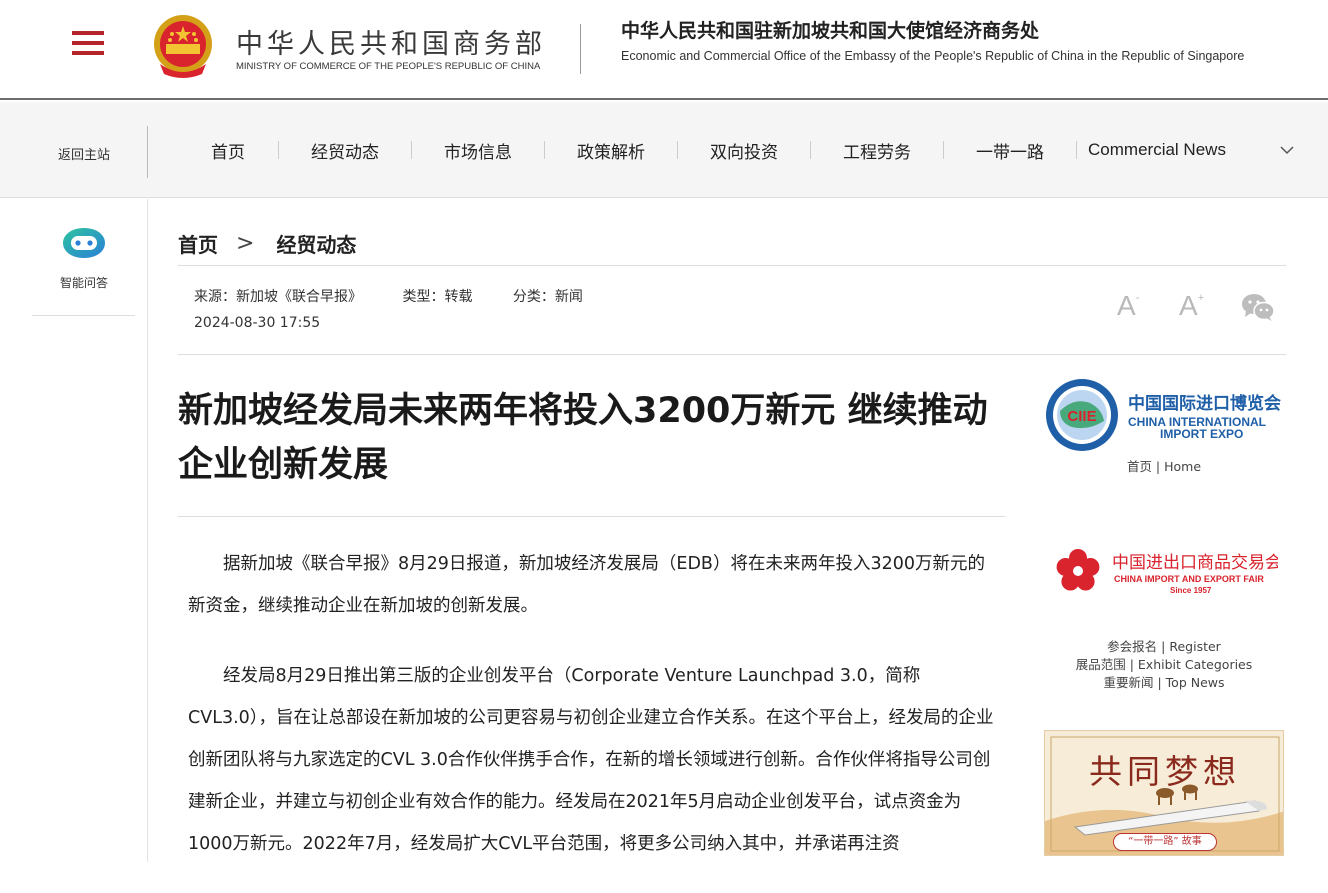 The height and width of the screenshot is (893, 1328). Describe the element at coordinates (583, 438) in the screenshot. I see `article-title: 新加坡经发局未来两年将投入3200万新元 继续推动企业创新发展` at that location.